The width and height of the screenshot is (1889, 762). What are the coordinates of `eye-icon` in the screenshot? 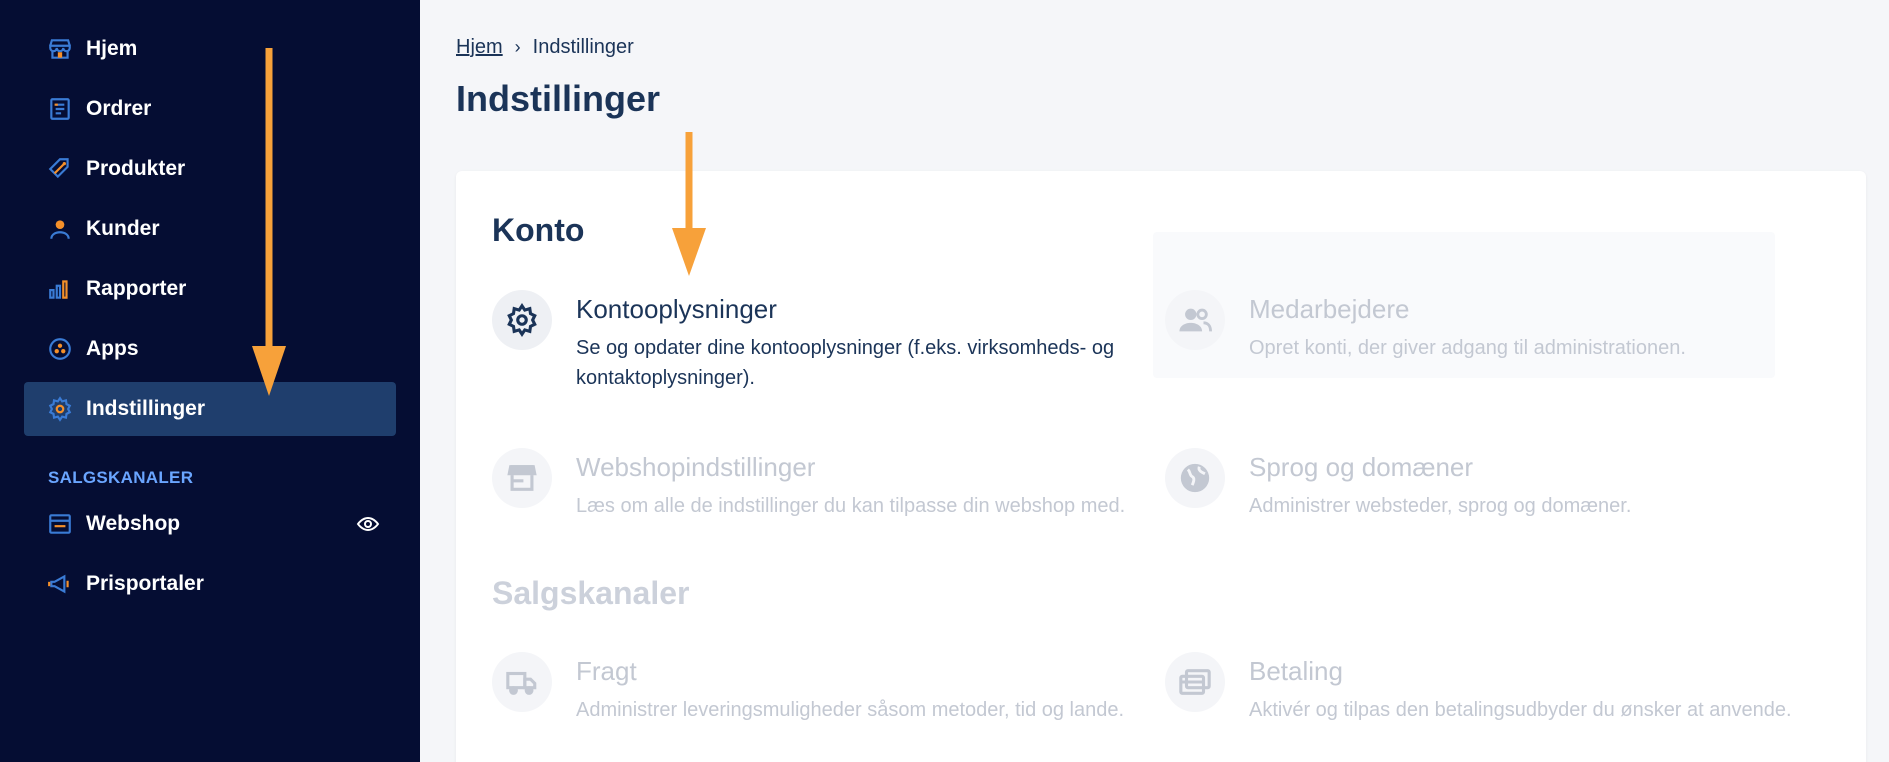 It's located at (368, 524).